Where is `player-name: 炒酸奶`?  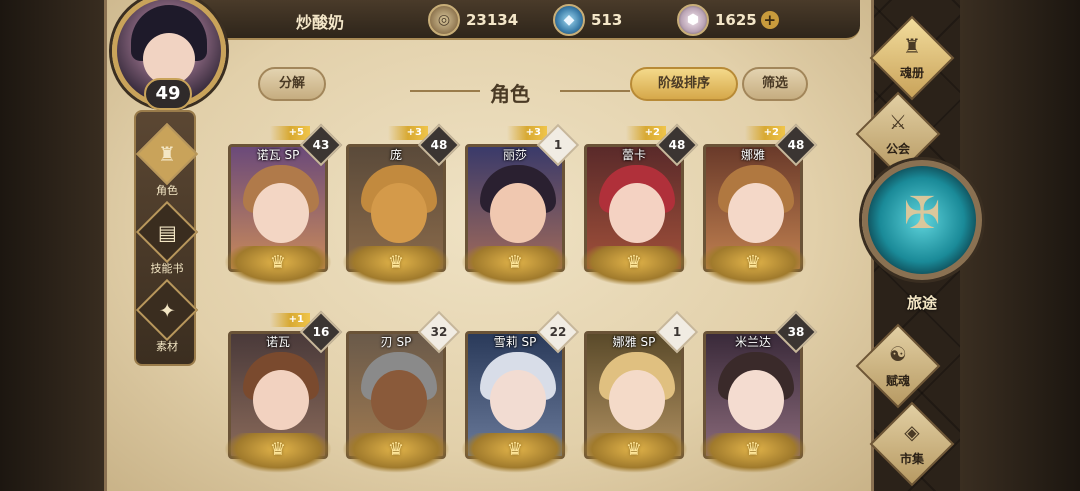 player-name: 炒酸奶 is located at coordinates (320, 22).